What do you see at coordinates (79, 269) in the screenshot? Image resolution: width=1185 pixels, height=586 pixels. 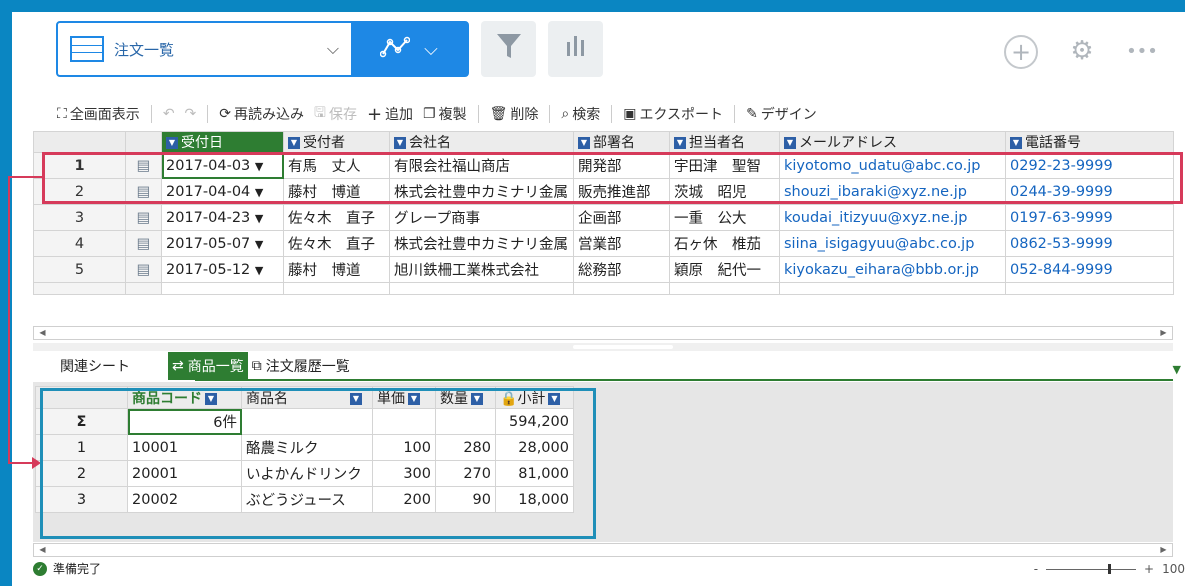 I see `row-number: 5` at bounding box center [79, 269].